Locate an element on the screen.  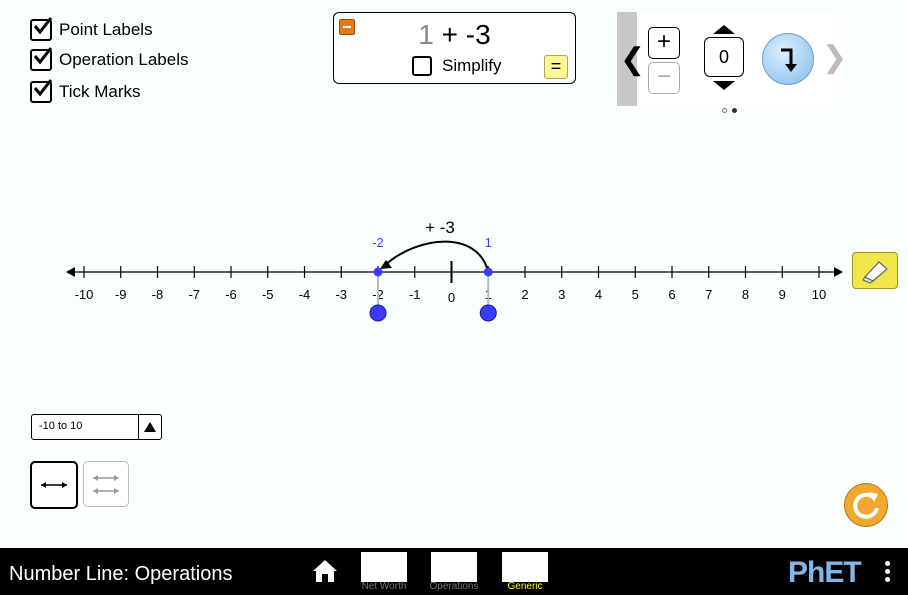
carousel-page-dots is located at coordinates (729, 110).